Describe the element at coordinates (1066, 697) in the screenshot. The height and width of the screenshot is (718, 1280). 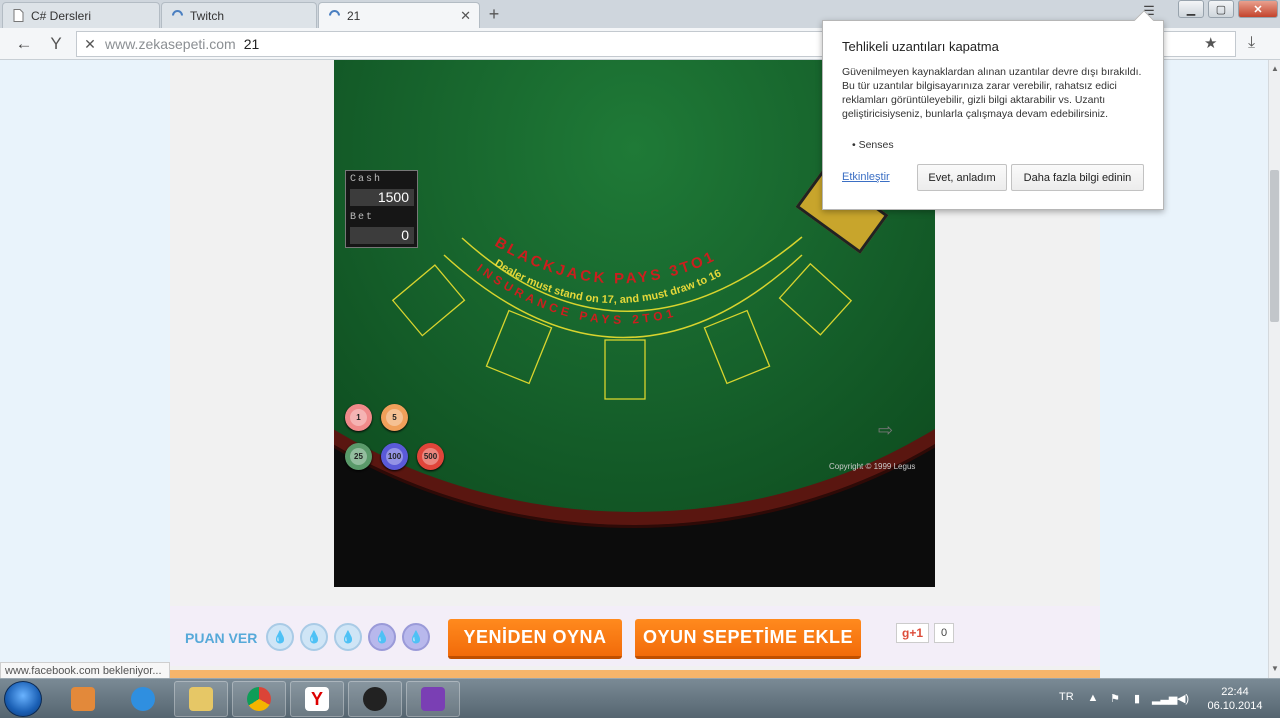
I see `language-indicator: TR` at that location.